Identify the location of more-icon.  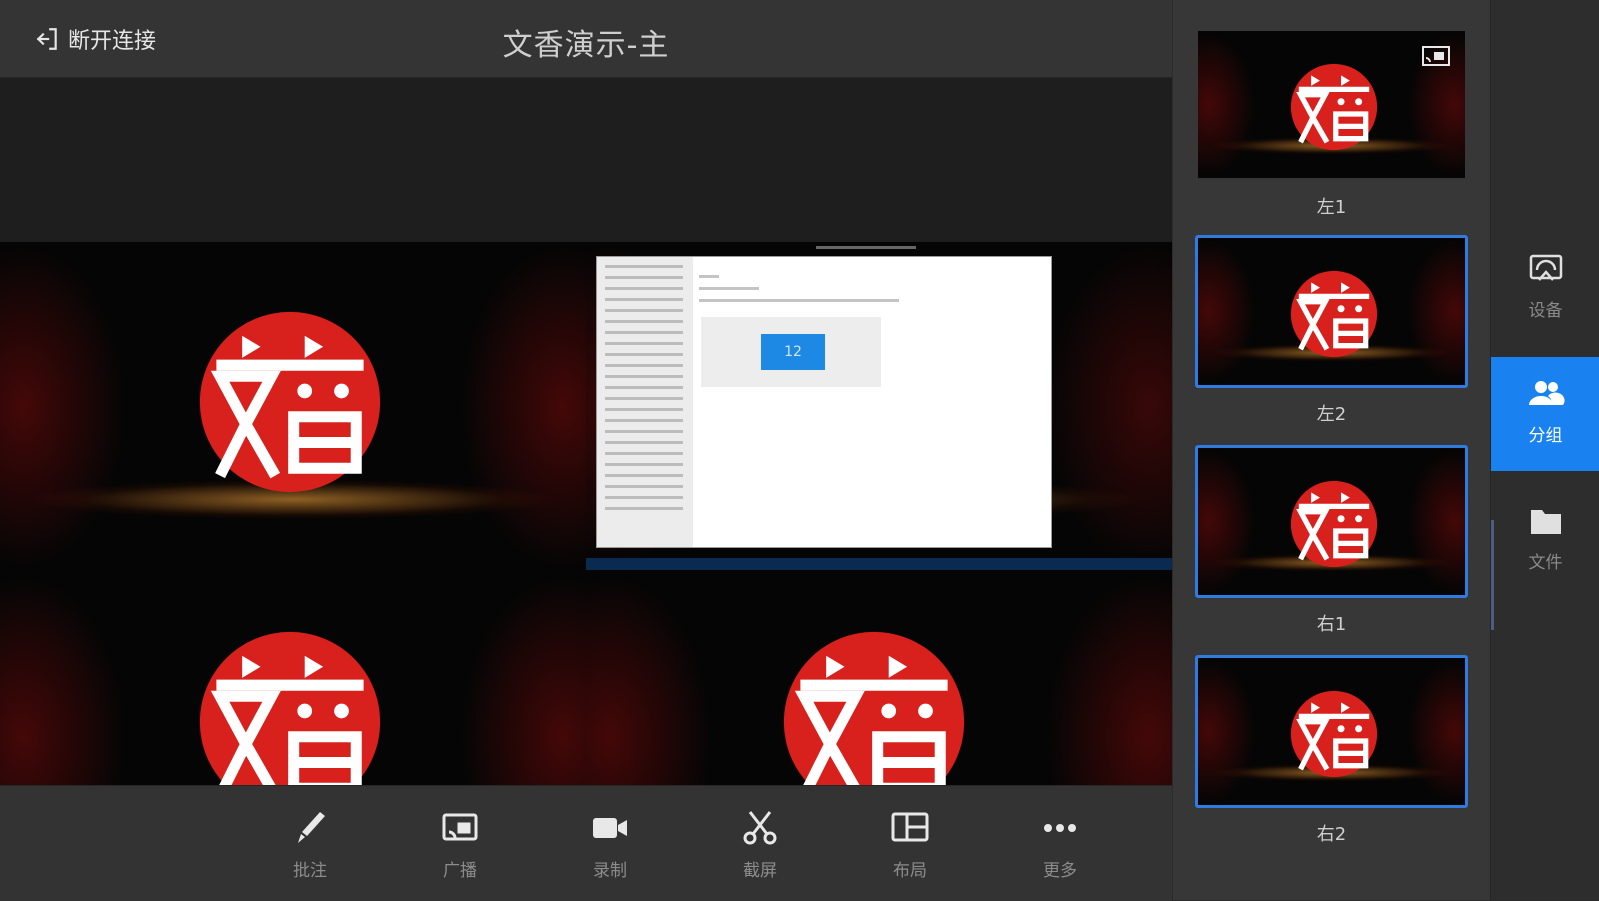
(1060, 828).